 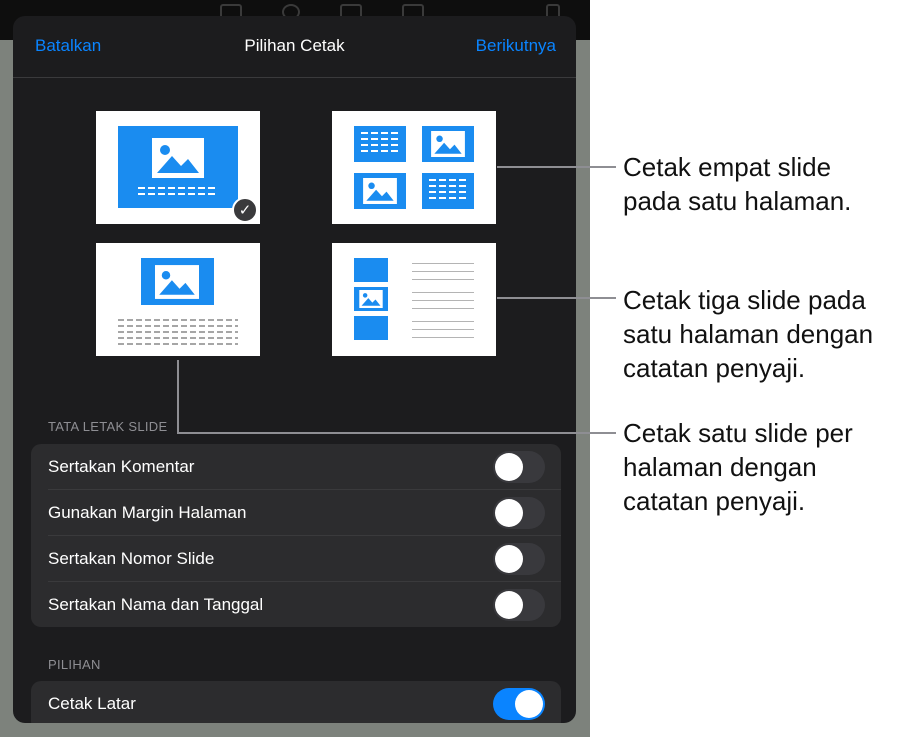 I want to click on settings-row-page-margins: Gunakan Margin Halaman, so click(x=296, y=513).